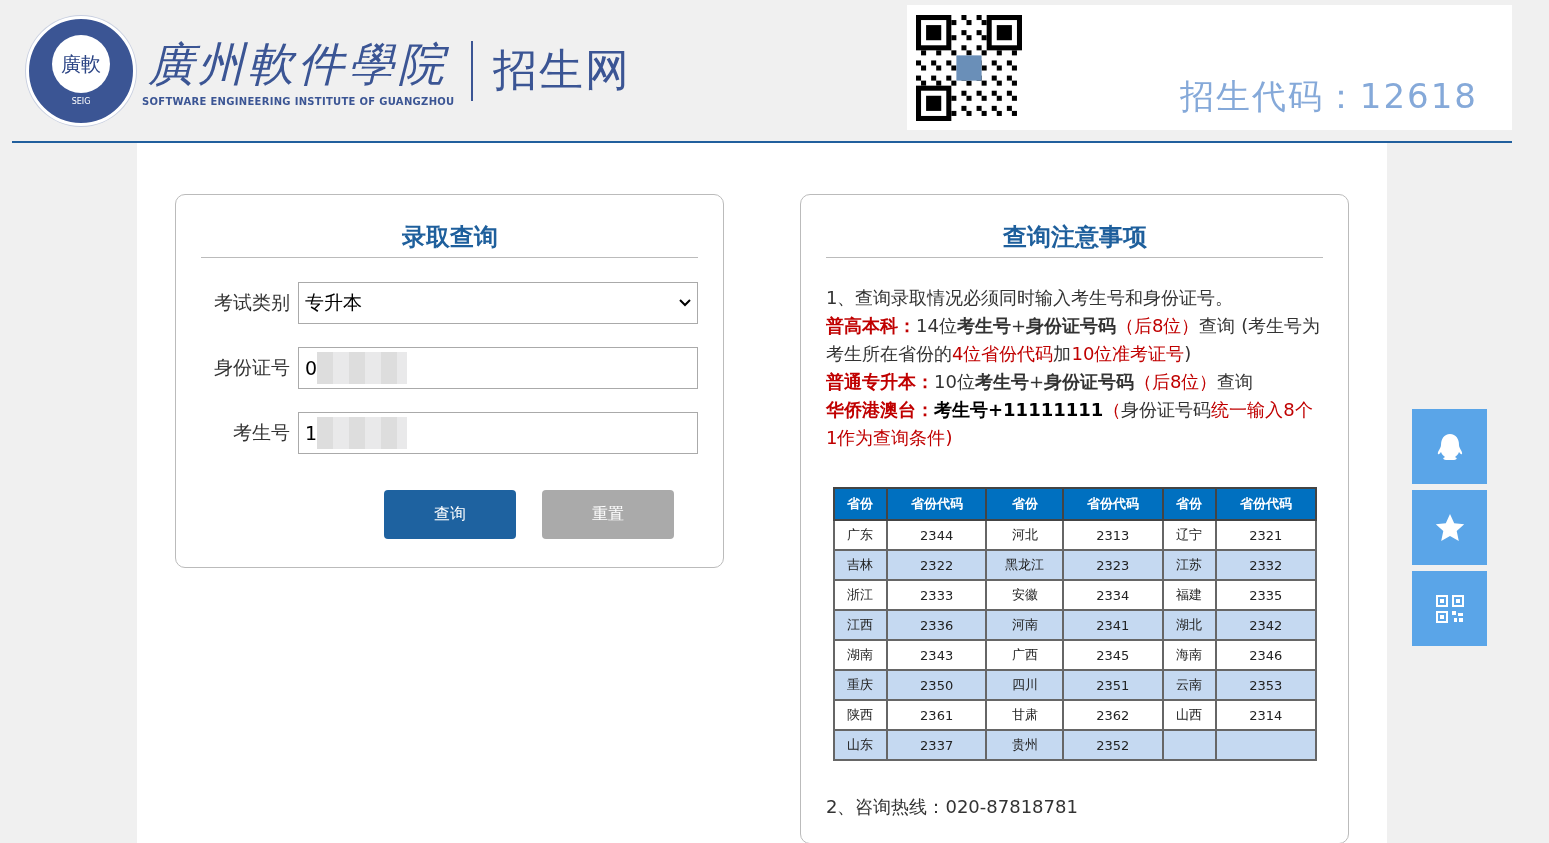  What do you see at coordinates (251, 367) in the screenshot?
I see `field-label: 身份证号` at bounding box center [251, 367].